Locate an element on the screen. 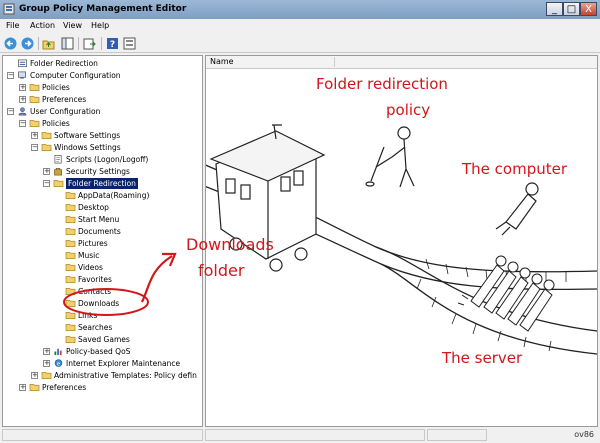  menu-help: Help is located at coordinates (100, 25).